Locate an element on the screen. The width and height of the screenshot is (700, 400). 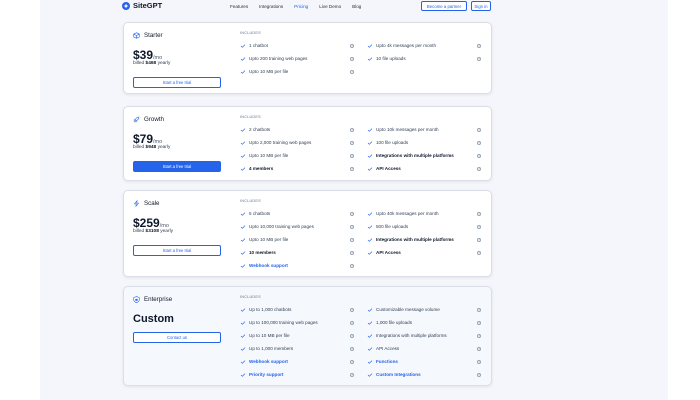
plan-price: $79/mo is located at coordinates (147, 139).